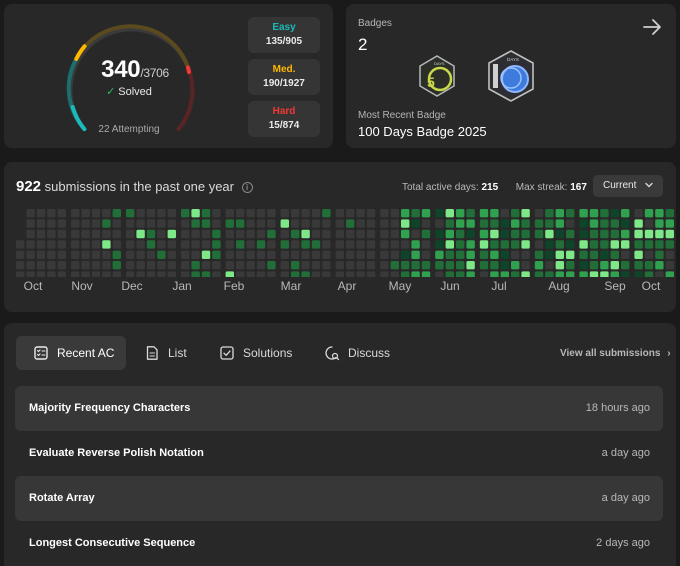  I want to click on view-all-submissions-link: View all submissions ›, so click(615, 353).